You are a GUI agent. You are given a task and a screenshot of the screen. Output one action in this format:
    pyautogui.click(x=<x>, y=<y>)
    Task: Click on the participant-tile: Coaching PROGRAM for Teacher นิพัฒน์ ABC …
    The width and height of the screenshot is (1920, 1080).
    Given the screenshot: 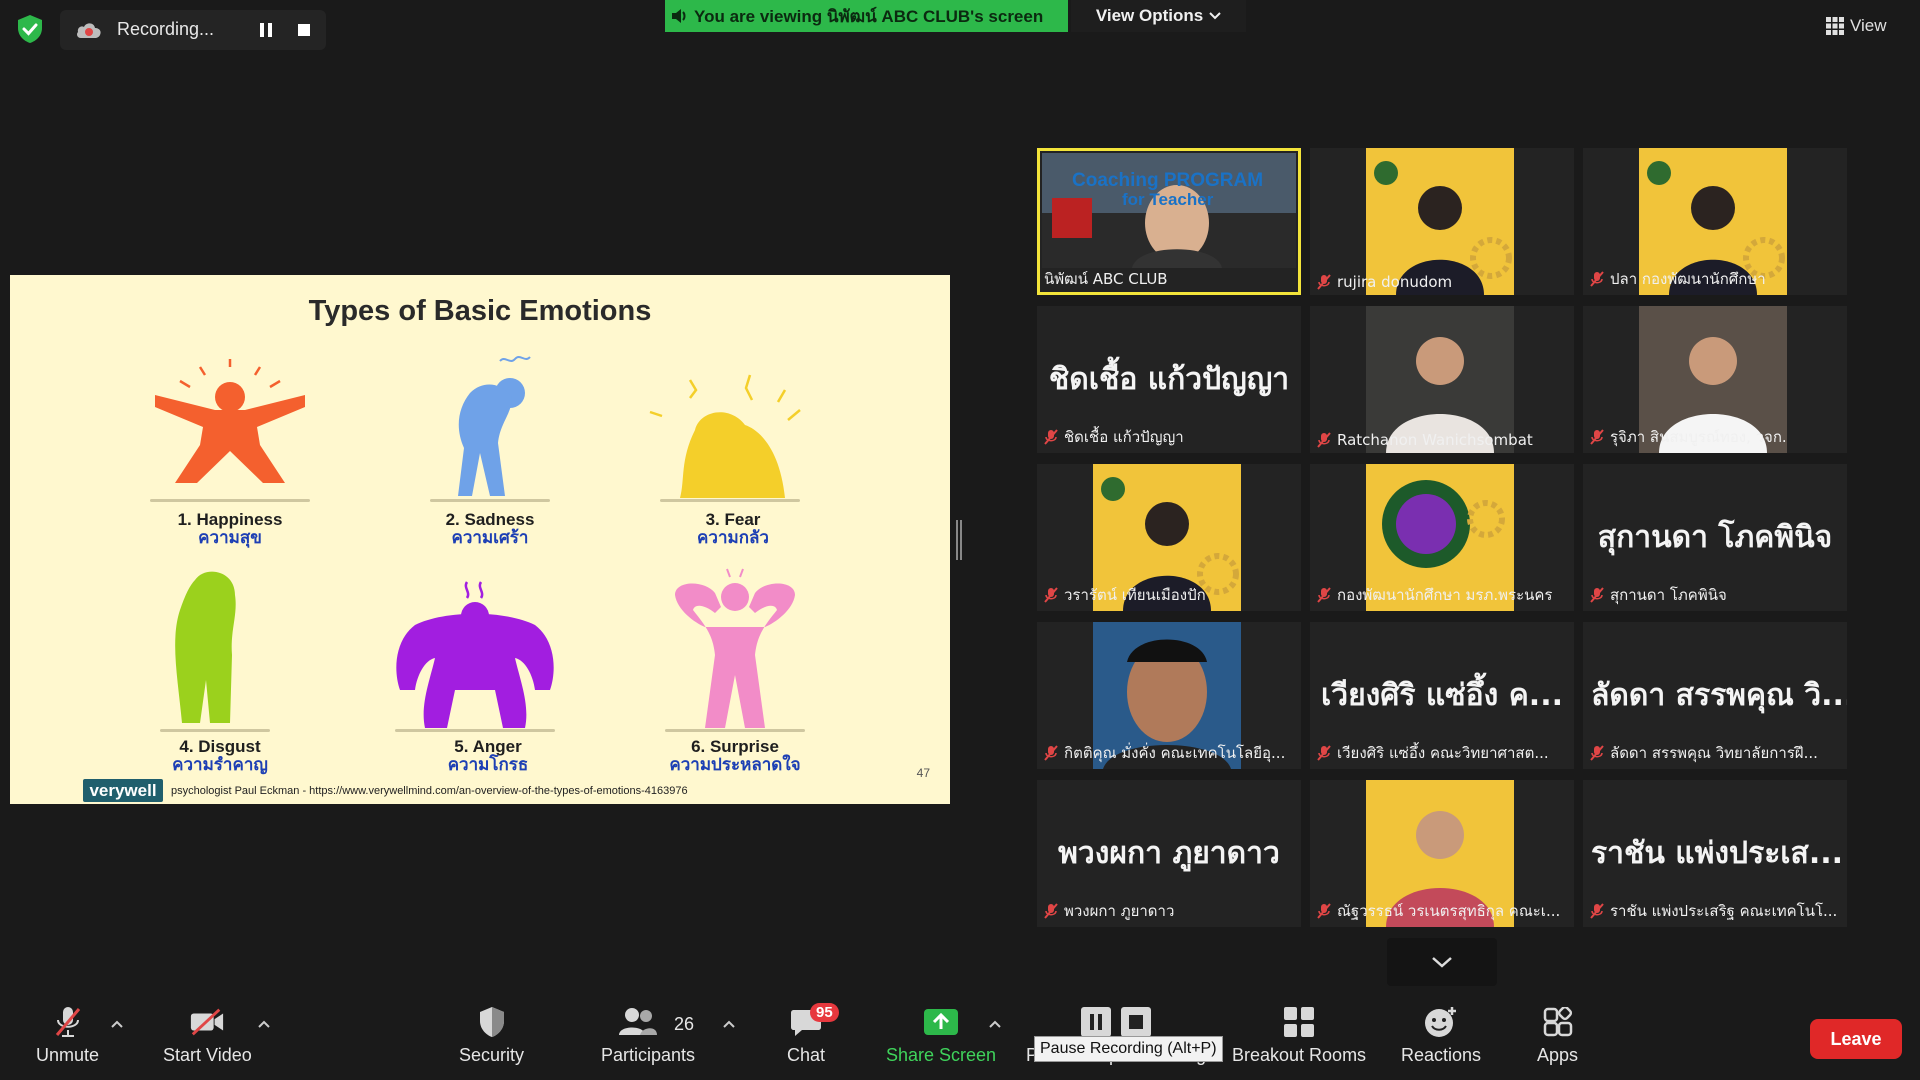 What is the action you would take?
    pyautogui.click(x=1169, y=221)
    